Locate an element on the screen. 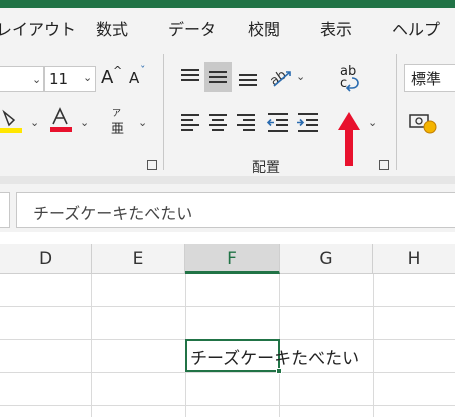  decrease-font-icon: A is located at coordinates (134, 78).